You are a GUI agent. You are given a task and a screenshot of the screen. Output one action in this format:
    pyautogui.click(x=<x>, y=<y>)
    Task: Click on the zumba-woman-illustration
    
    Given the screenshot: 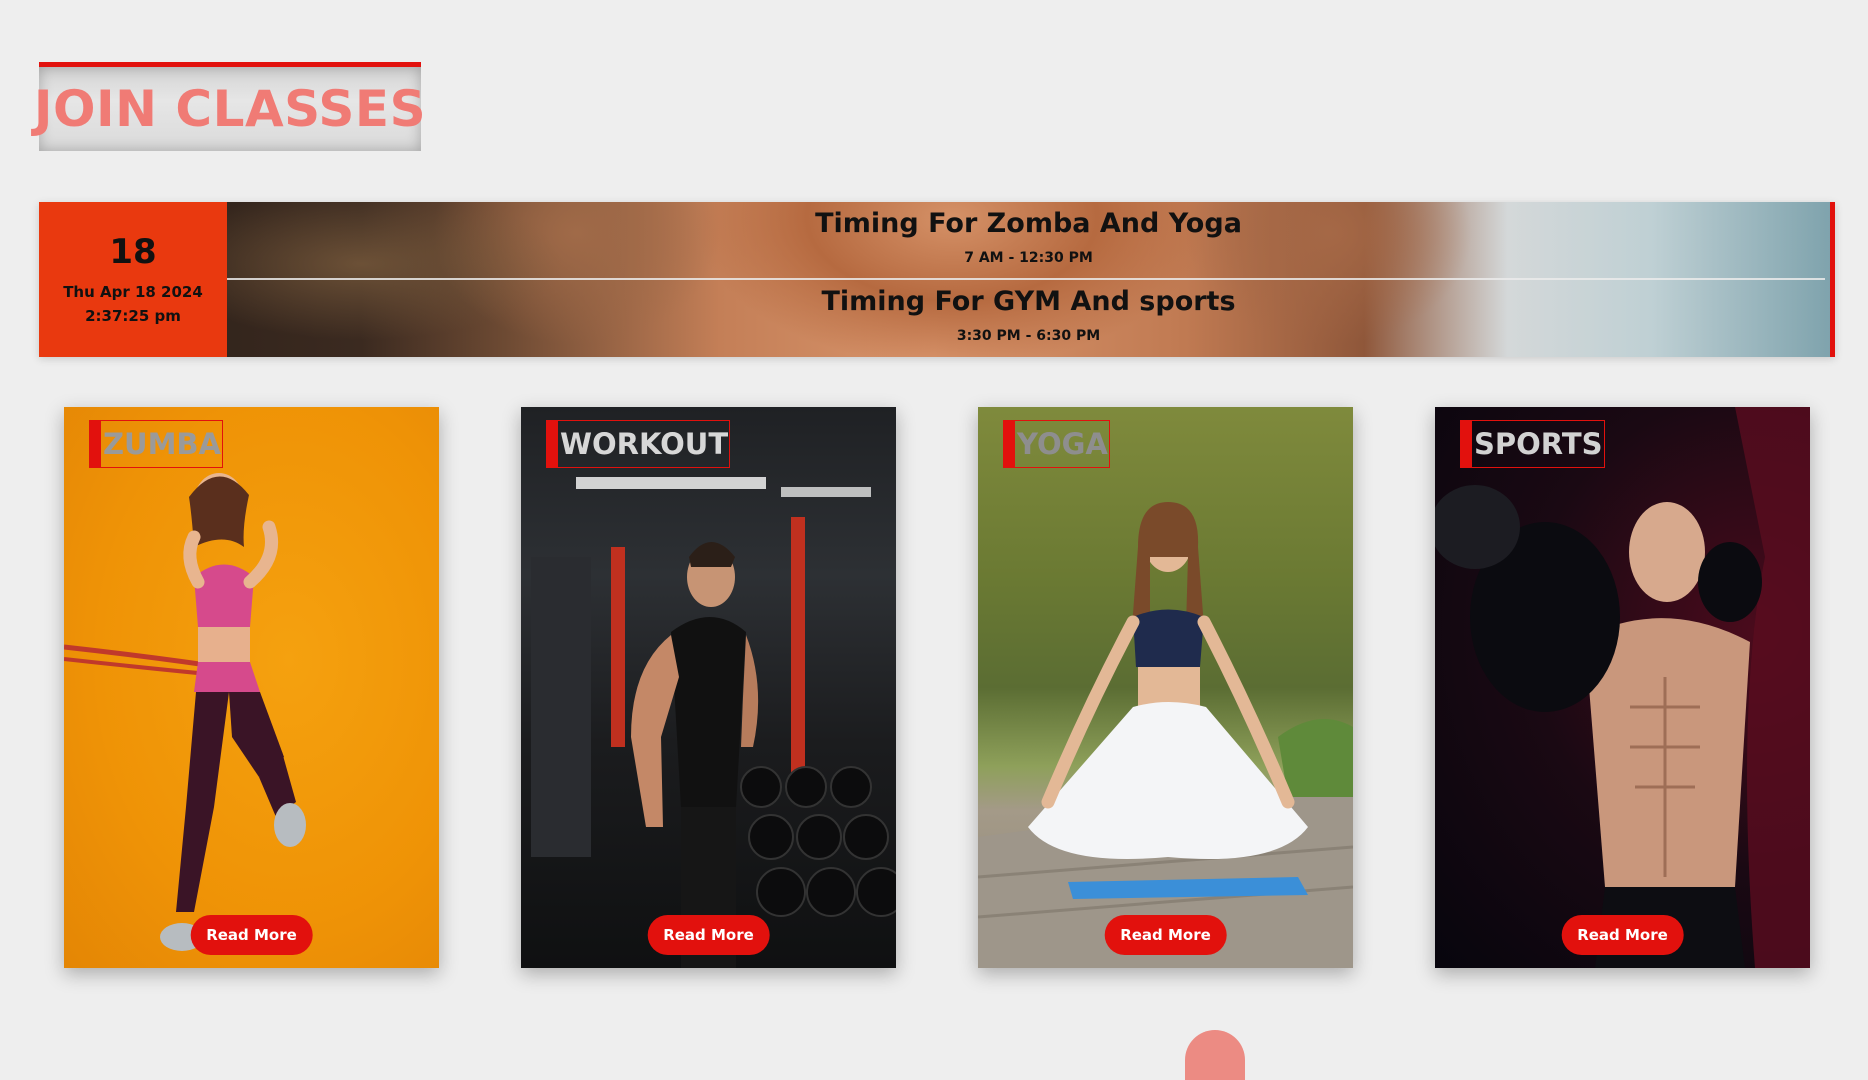 What is the action you would take?
    pyautogui.click(x=185, y=712)
    